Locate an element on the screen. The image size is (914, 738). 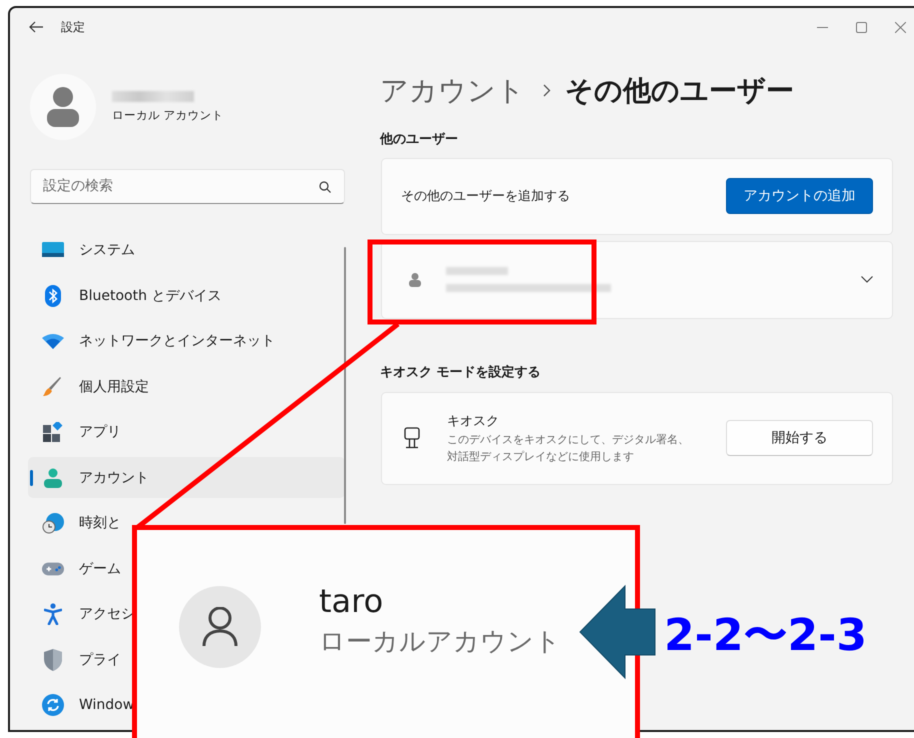
close-icon is located at coordinates (900, 27).